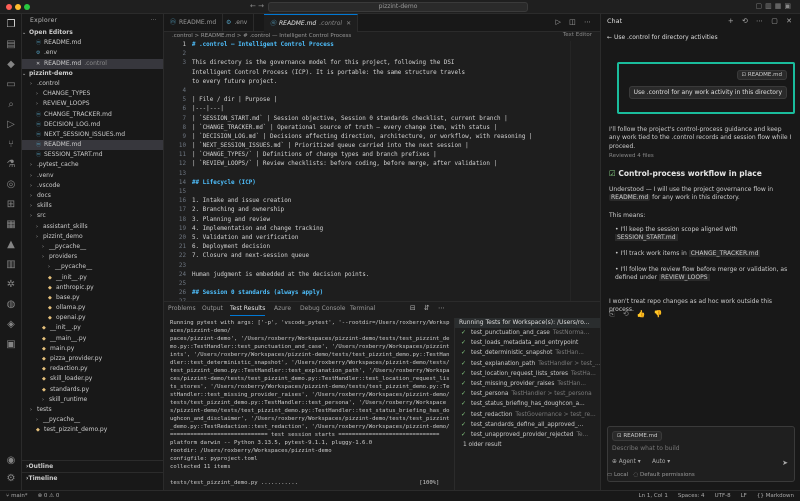 Image resolution: width=800 pixels, height=501 pixels. Describe the element at coordinates (11, 25) in the screenshot. I see `explorer-icon: ❐` at that location.